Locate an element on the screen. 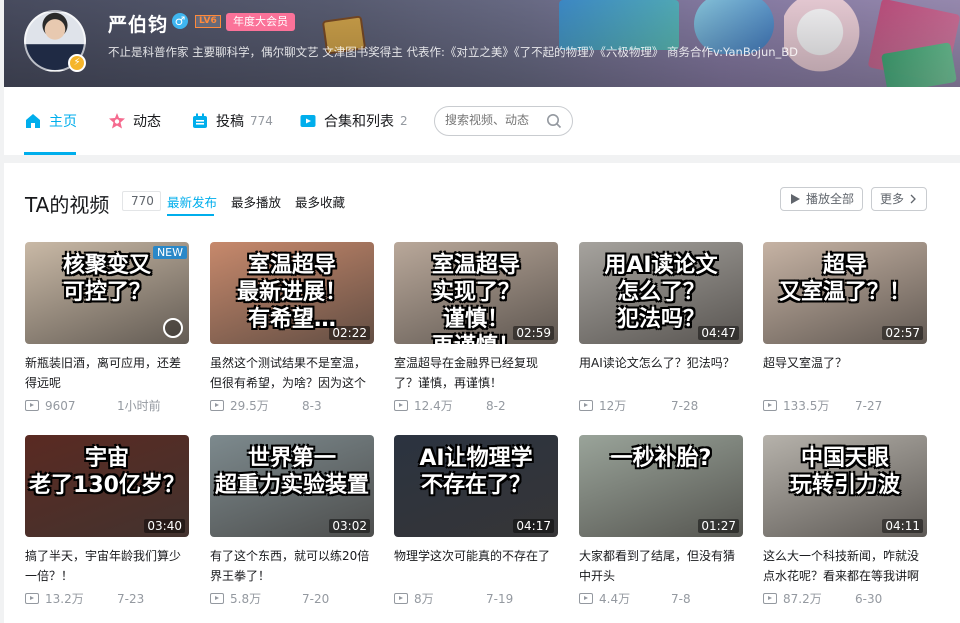  video-duration: 02:59 is located at coordinates (533, 333).